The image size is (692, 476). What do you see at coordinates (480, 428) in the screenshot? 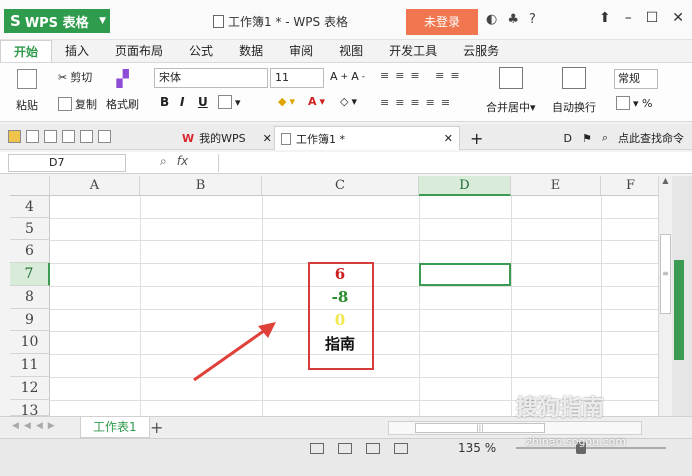
I see `horizontal-scroll-thumb: |||` at bounding box center [480, 428].